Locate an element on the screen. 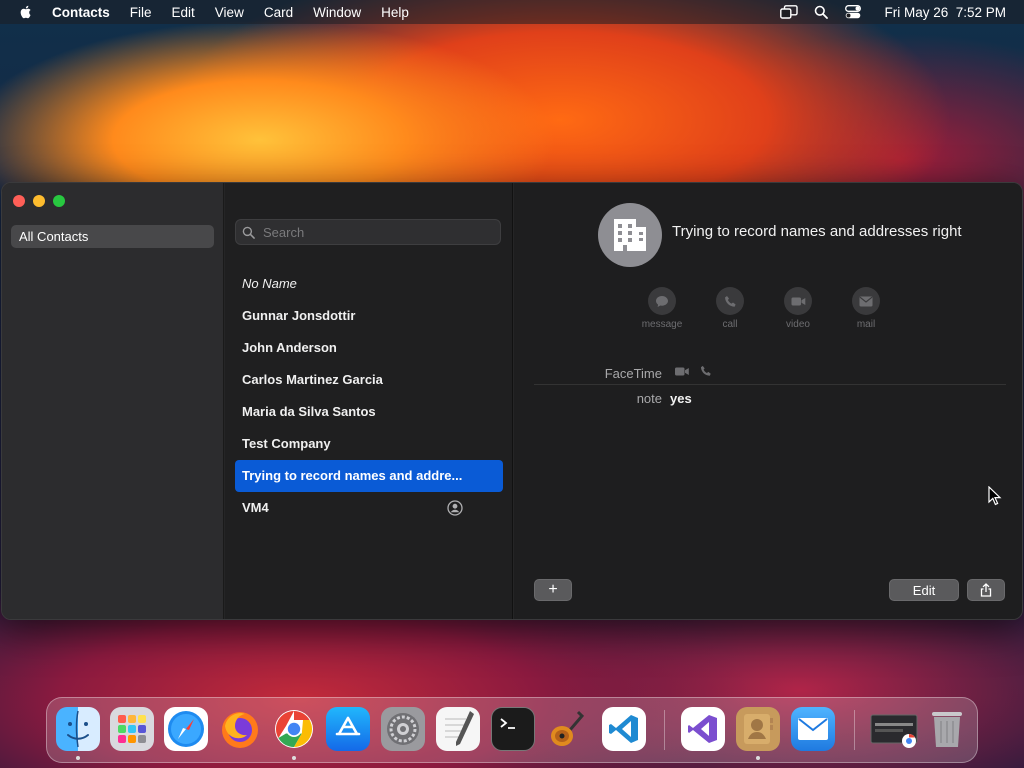 This screenshot has width=1024, height=768. terminal-icon is located at coordinates (513, 729).